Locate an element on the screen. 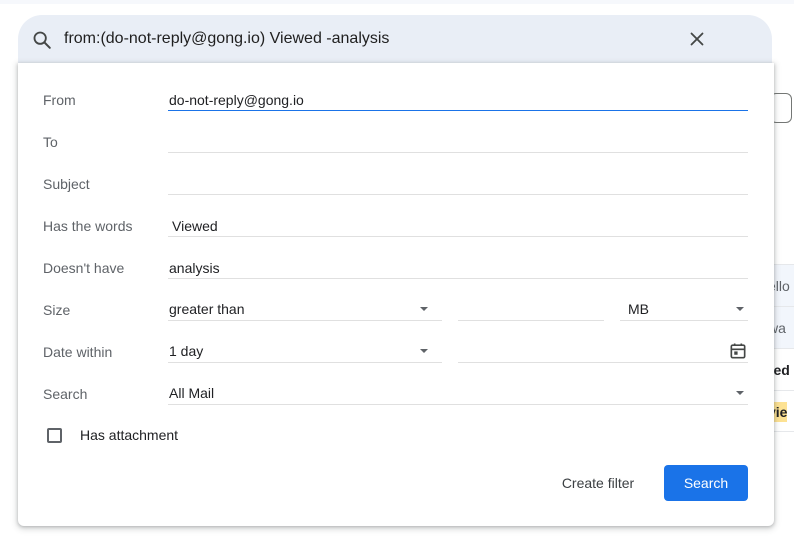 The image size is (794, 546). has-attachment-checkbox is located at coordinates (54, 435).